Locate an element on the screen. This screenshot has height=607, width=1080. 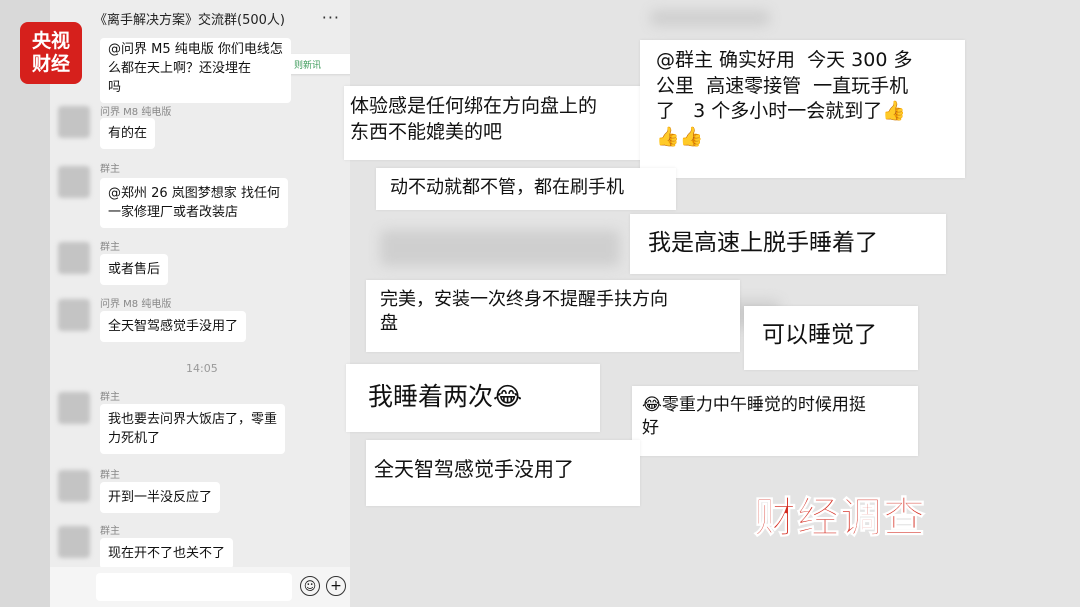
message-timestamp: 14:05 is located at coordinates (202, 368).